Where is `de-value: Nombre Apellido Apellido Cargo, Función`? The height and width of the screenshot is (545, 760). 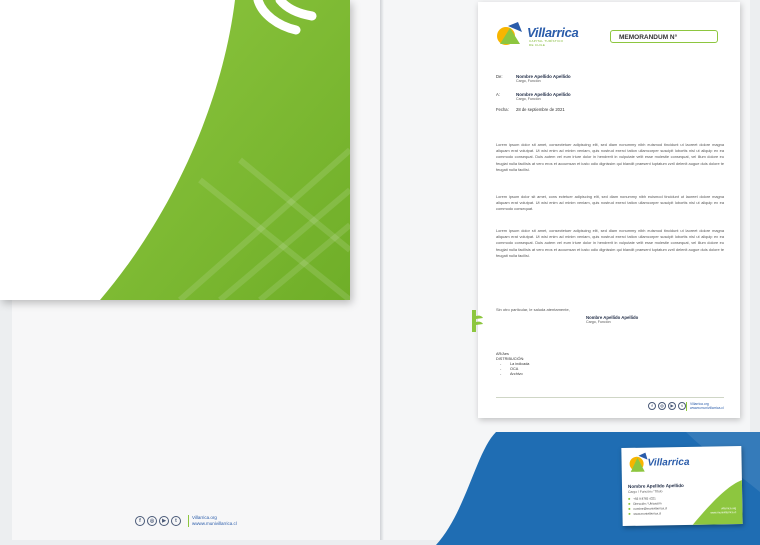
de-value: Nombre Apellido Apellido Cargo, Función is located at coordinates (543, 78).